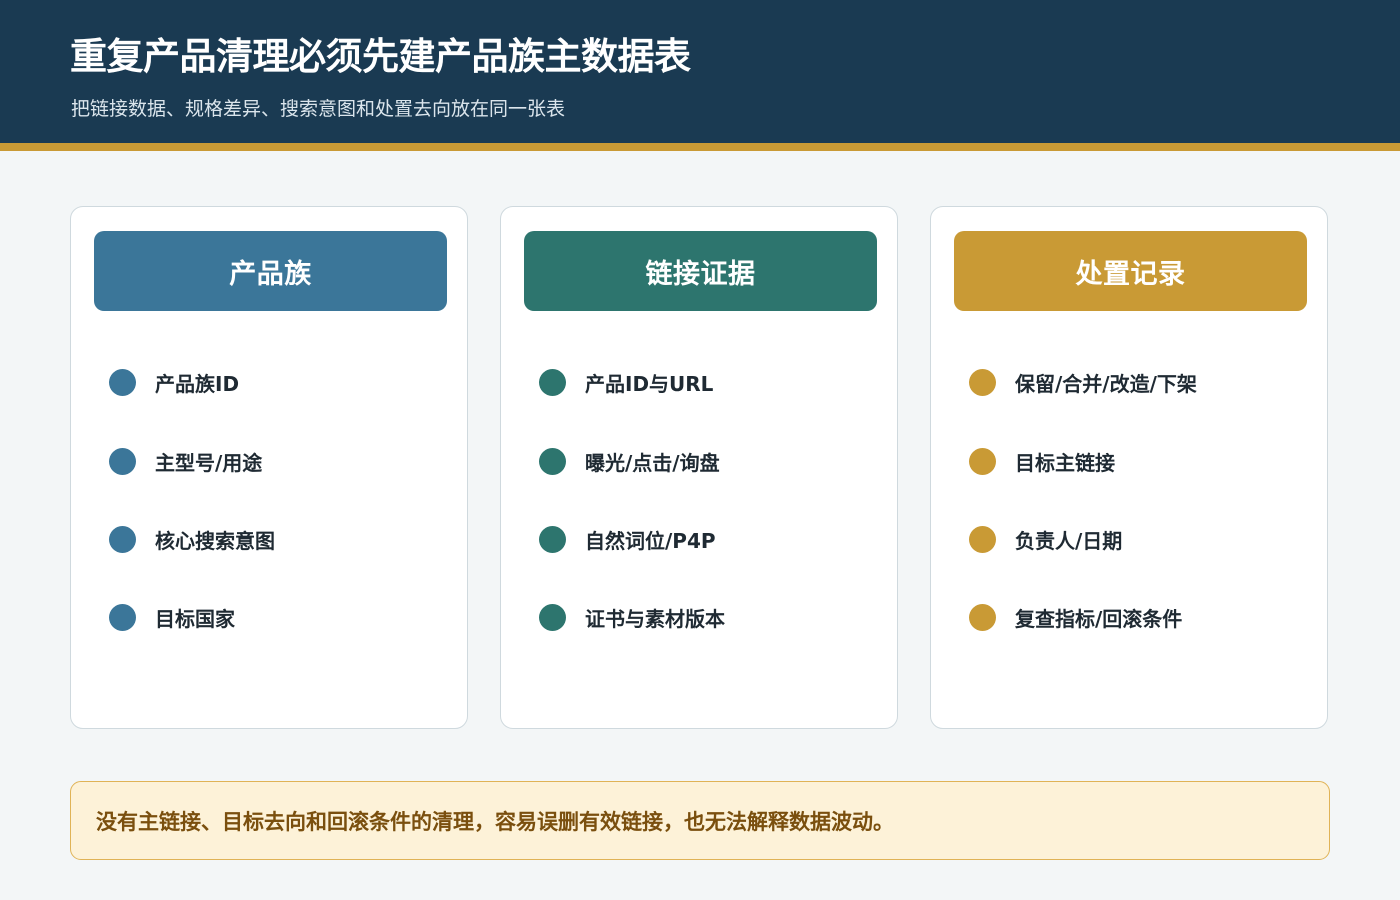 The width and height of the screenshot is (1400, 900). I want to click on list-item: 核心搜索意图, so click(192, 539).